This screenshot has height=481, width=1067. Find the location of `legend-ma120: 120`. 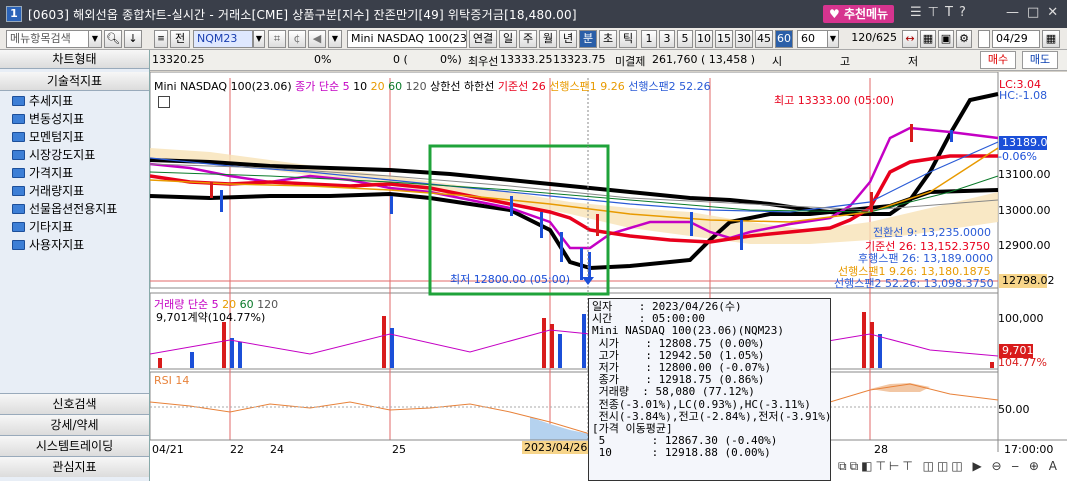

legend-ma120: 120 is located at coordinates (416, 86).